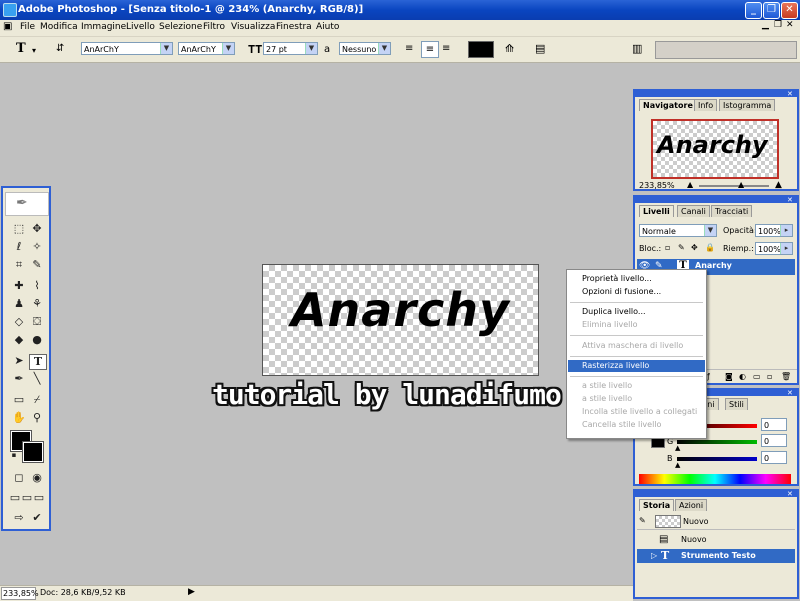  I want to click on move-tool-icon: ✥, so click(37, 229).